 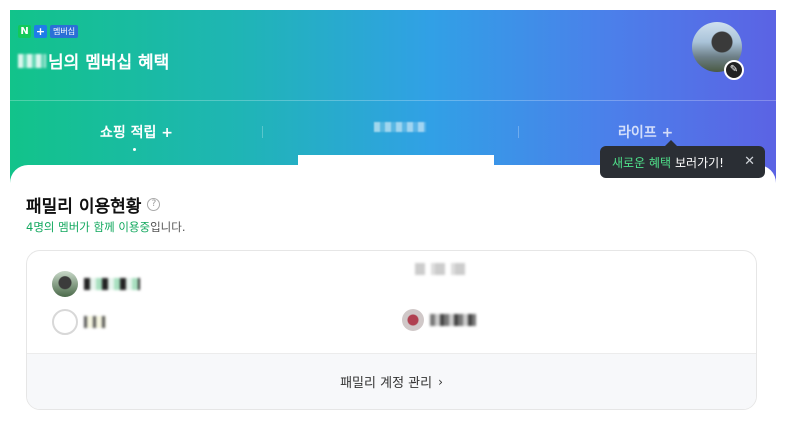 I want to click on family-title: 패밀리 이용현황 ?, so click(x=93, y=204).